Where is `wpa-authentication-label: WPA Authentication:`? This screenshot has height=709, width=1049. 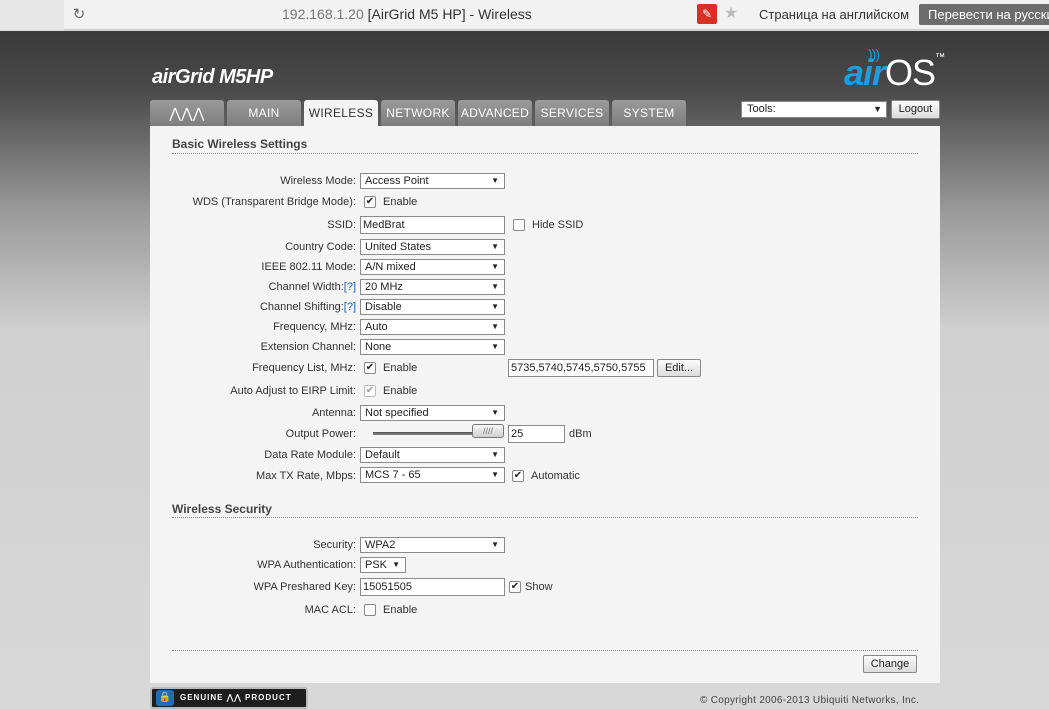 wpa-authentication-label: WPA Authentication: is located at coordinates (306, 565).